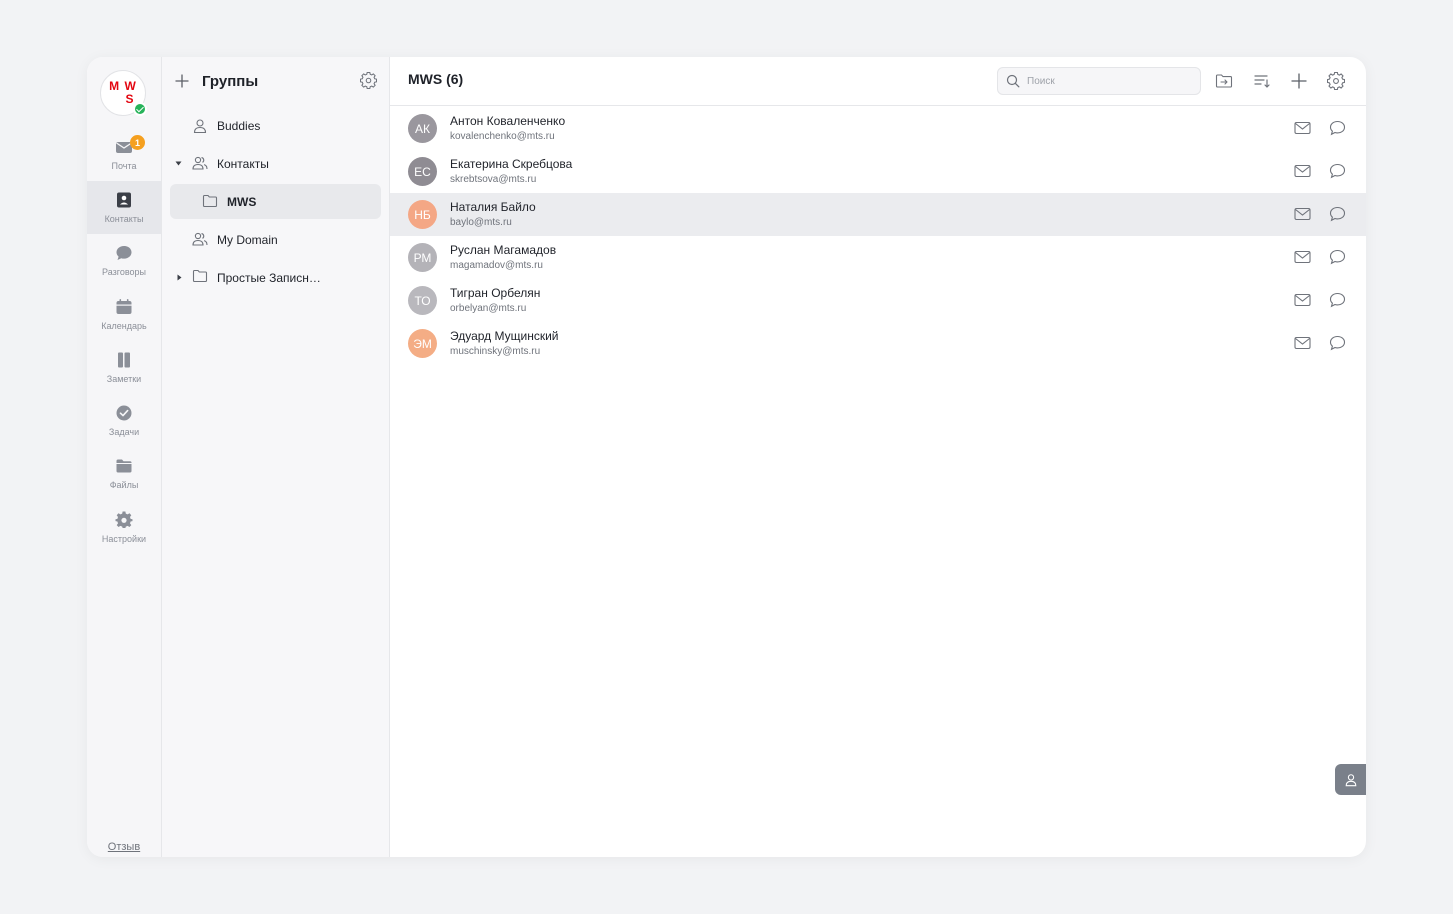 The width and height of the screenshot is (1453, 914). Describe the element at coordinates (1262, 81) in the screenshot. I see `sort-icon` at that location.